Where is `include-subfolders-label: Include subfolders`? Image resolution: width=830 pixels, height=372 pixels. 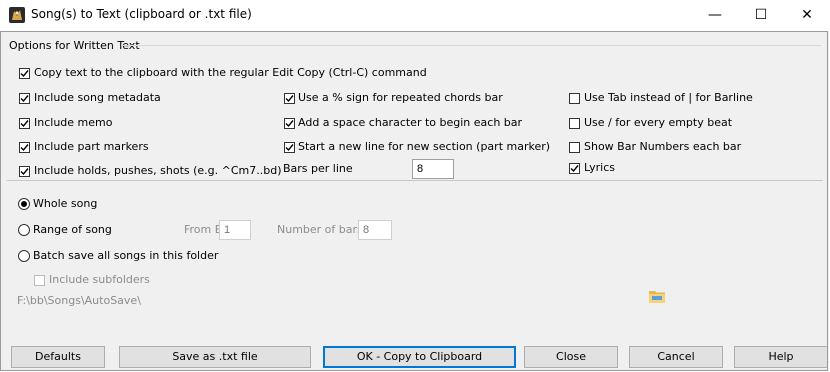
include-subfolders-label: Include subfolders is located at coordinates (99, 279).